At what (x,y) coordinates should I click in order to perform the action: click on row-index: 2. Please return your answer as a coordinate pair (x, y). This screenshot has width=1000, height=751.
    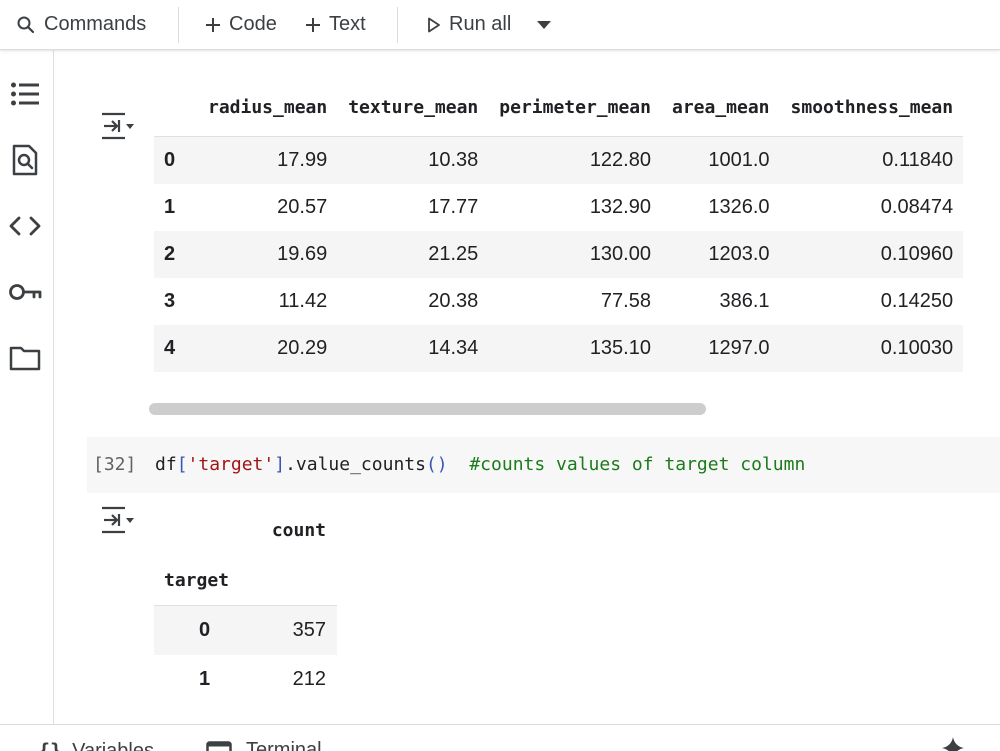
    Looking at the image, I should click on (175, 254).